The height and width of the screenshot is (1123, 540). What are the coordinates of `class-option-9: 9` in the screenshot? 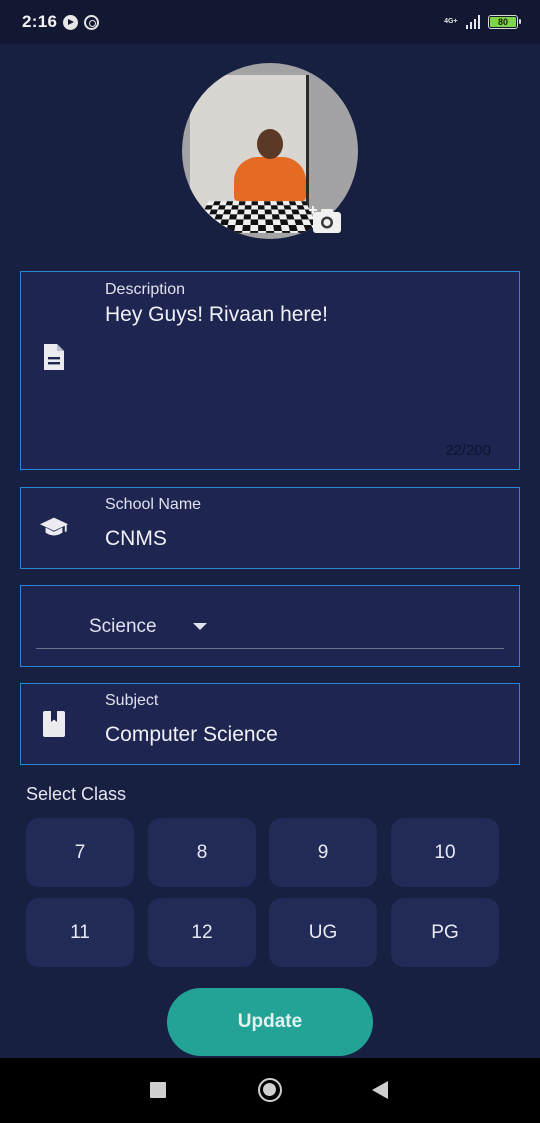 It's located at (323, 852).